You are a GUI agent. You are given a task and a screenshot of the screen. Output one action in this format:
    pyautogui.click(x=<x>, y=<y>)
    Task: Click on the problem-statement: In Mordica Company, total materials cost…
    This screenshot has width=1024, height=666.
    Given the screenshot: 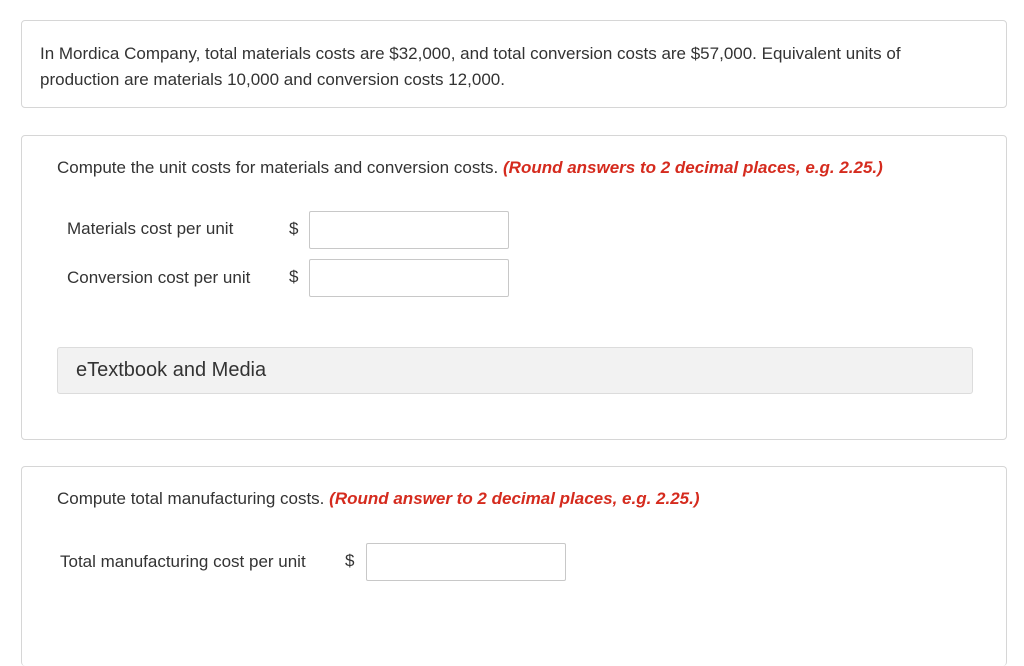 What is the action you would take?
    pyautogui.click(x=470, y=66)
    